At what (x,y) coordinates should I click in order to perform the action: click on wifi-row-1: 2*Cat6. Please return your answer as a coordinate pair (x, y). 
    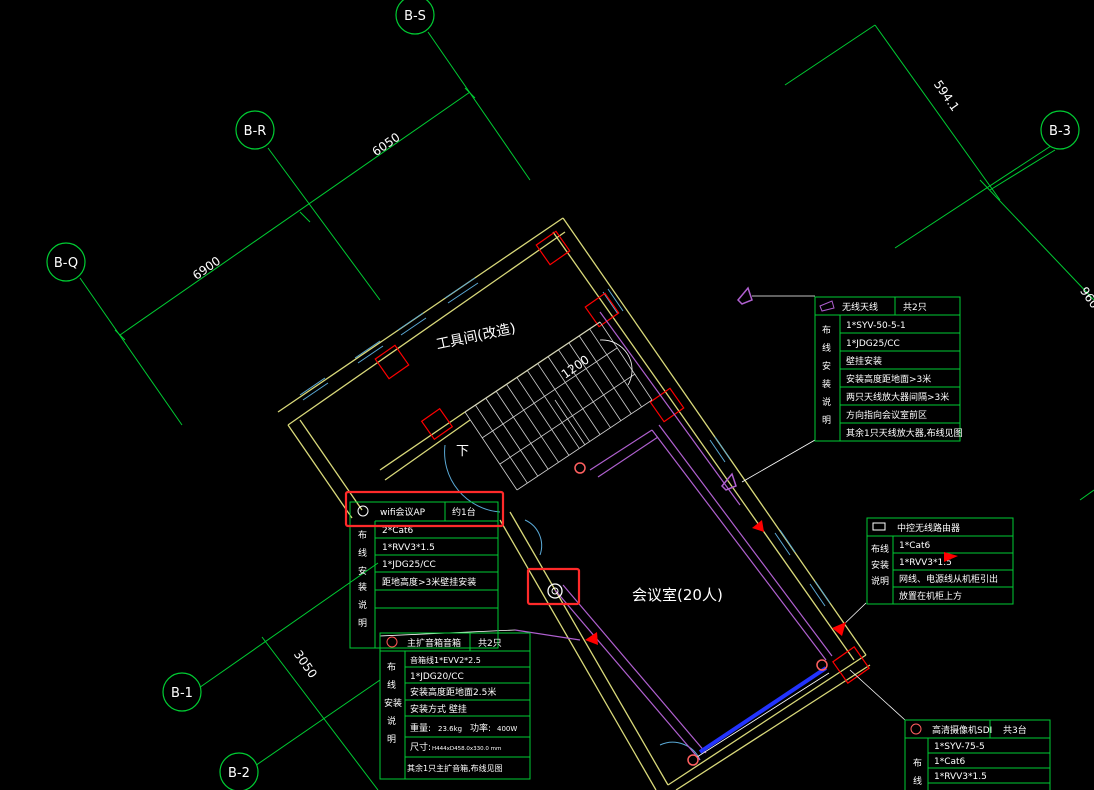
    Looking at the image, I should click on (398, 531).